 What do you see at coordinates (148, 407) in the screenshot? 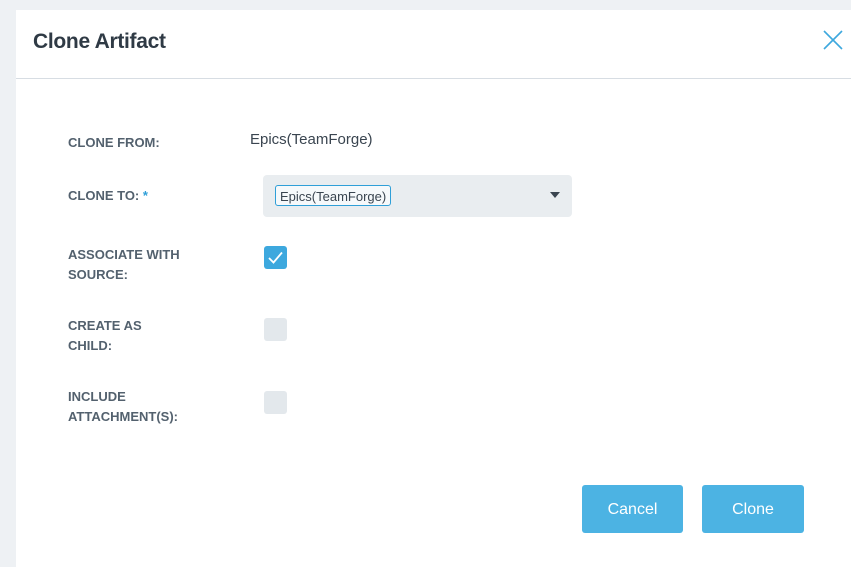
I see `include-attachments-label: INCLUDE ATTACHMENT(S):` at bounding box center [148, 407].